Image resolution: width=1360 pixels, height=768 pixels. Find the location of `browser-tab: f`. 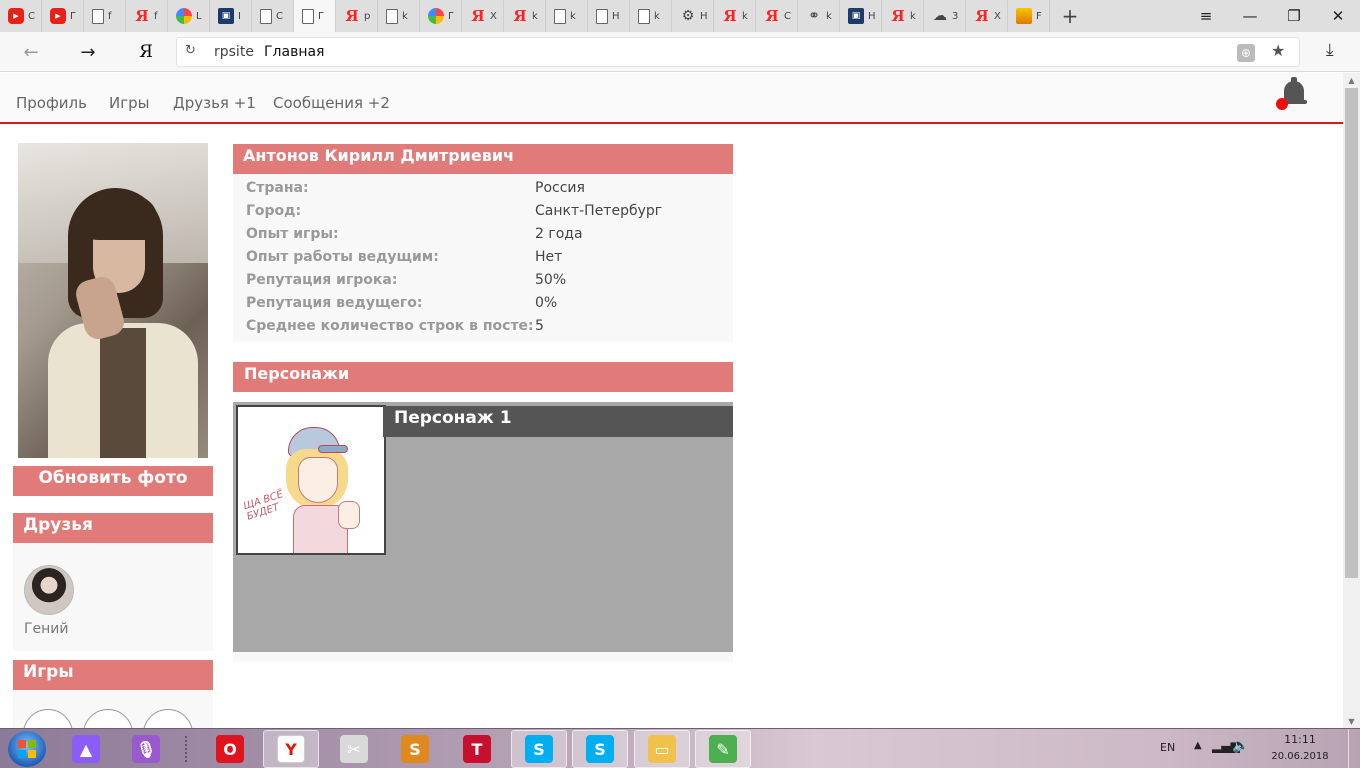

browser-tab: f is located at coordinates (105, 16).